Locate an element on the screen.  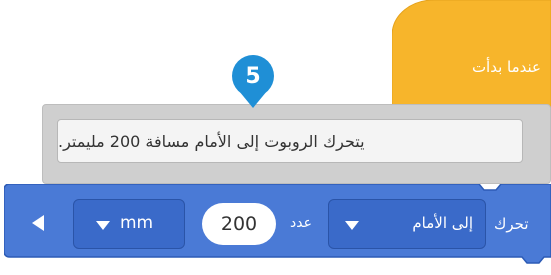
caret-left-icon is located at coordinates (38, 223).